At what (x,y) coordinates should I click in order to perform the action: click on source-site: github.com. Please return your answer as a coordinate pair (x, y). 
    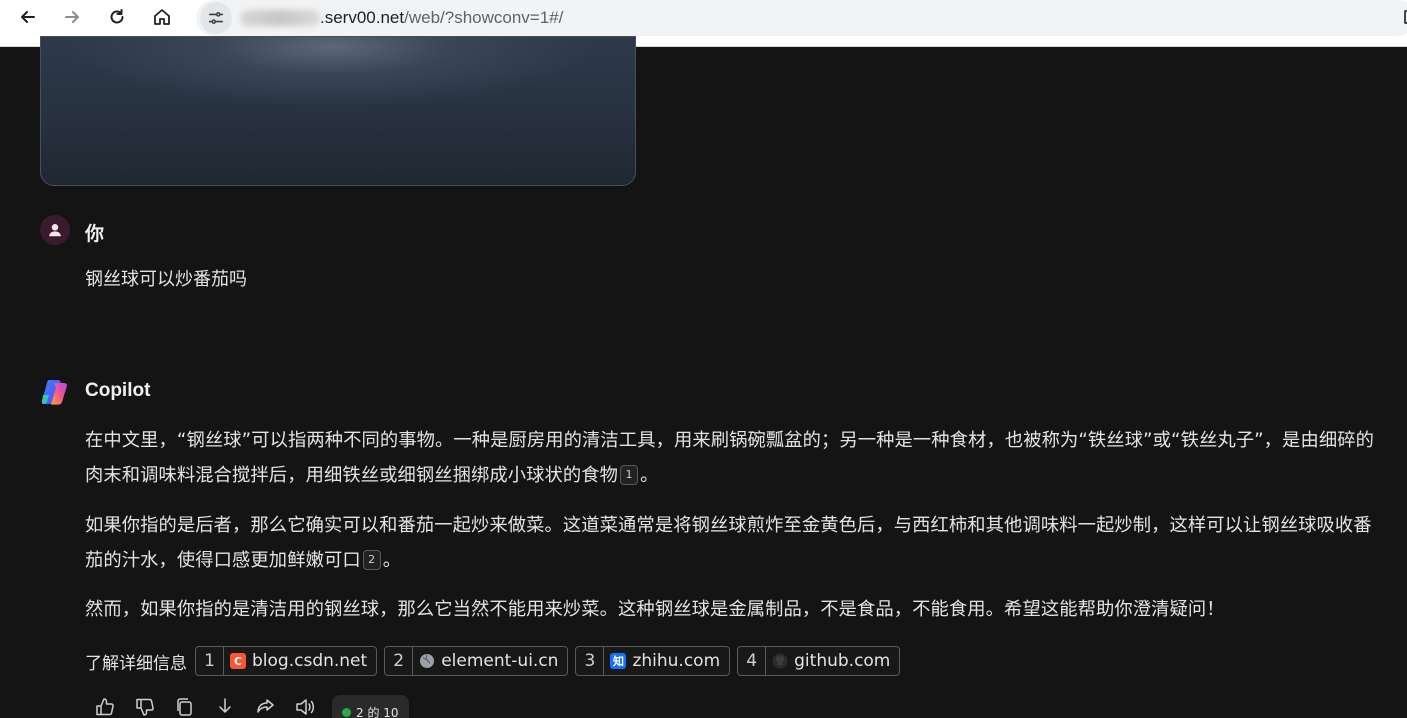
    Looking at the image, I should click on (842, 661).